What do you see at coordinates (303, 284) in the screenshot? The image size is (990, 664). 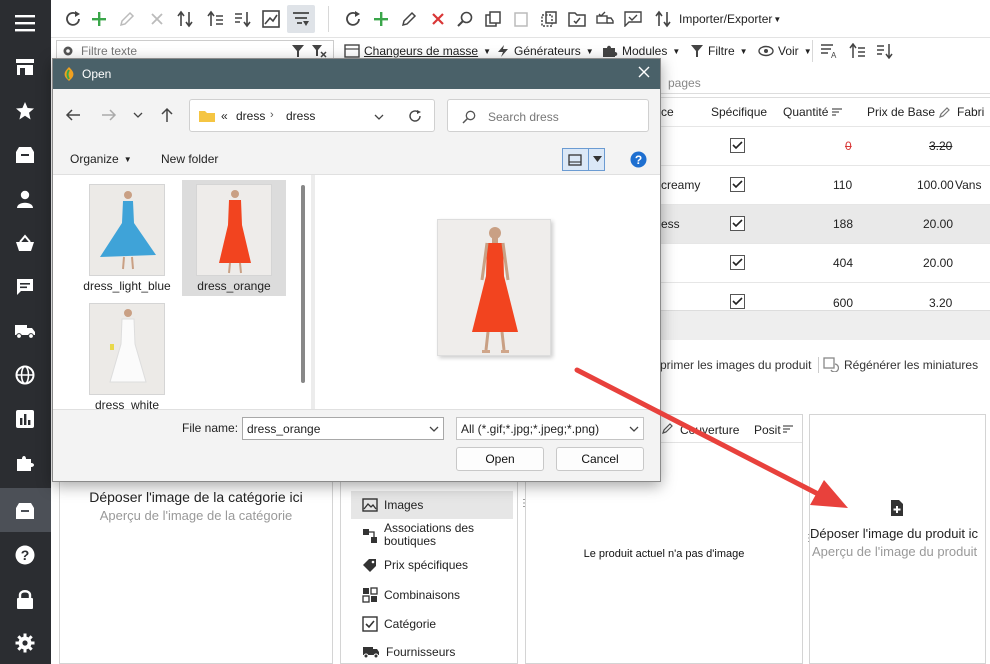 I see `scrollbar-thumb` at bounding box center [303, 284].